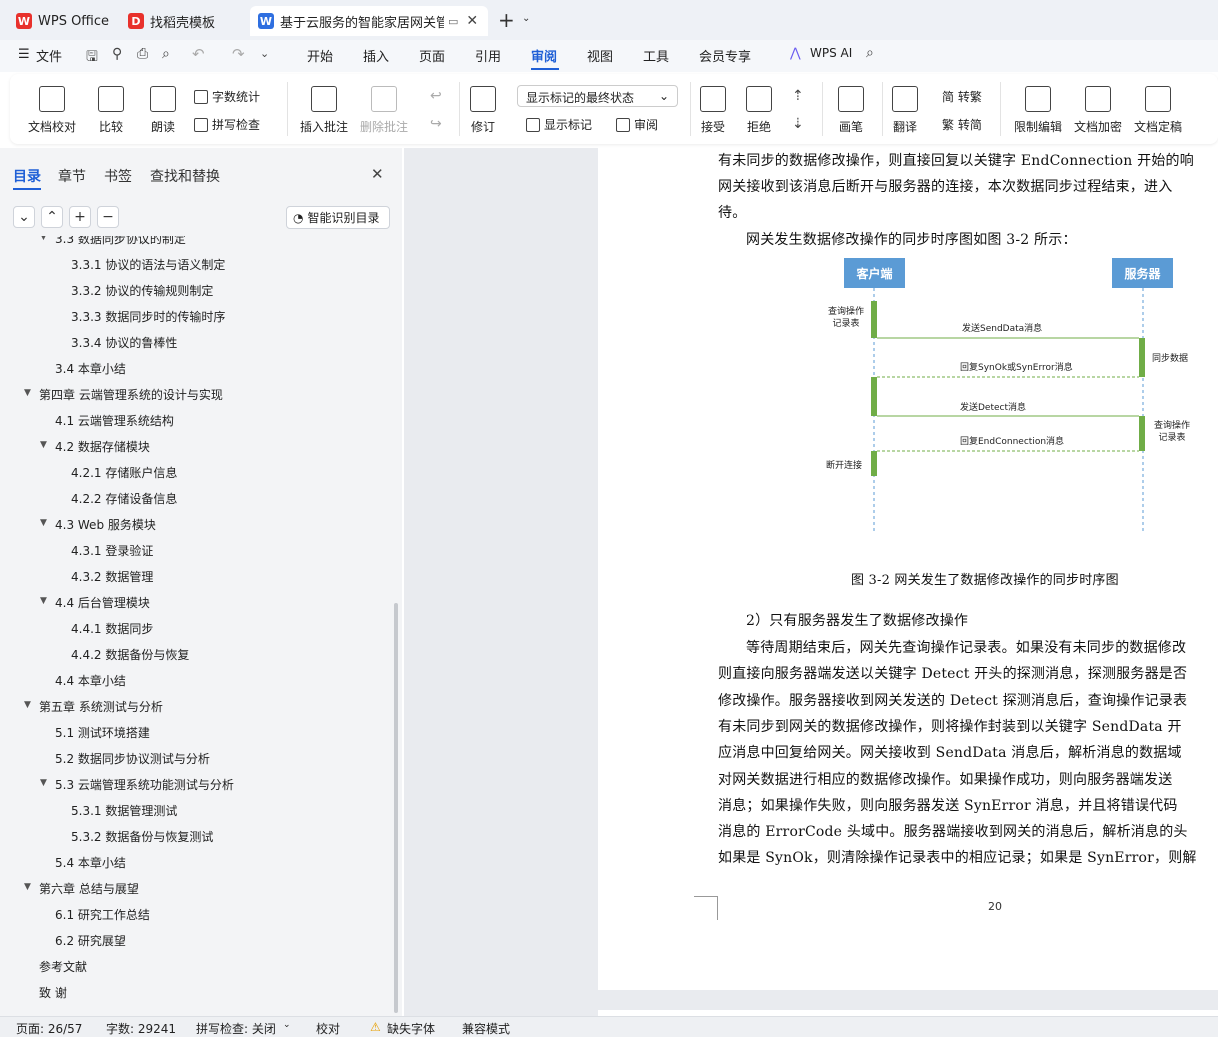  What do you see at coordinates (1158, 110) in the screenshot?
I see `finalize-button: 文档定稿` at bounding box center [1158, 110].